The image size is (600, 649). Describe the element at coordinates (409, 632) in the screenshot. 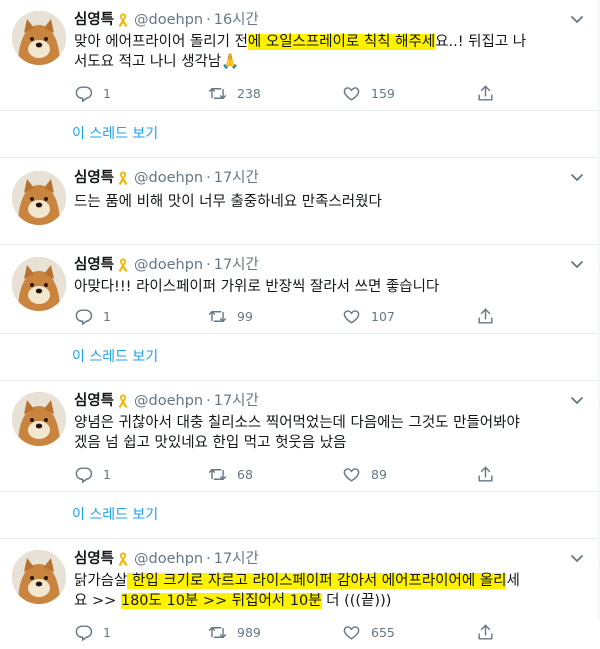

I see `like-button: 655` at that location.